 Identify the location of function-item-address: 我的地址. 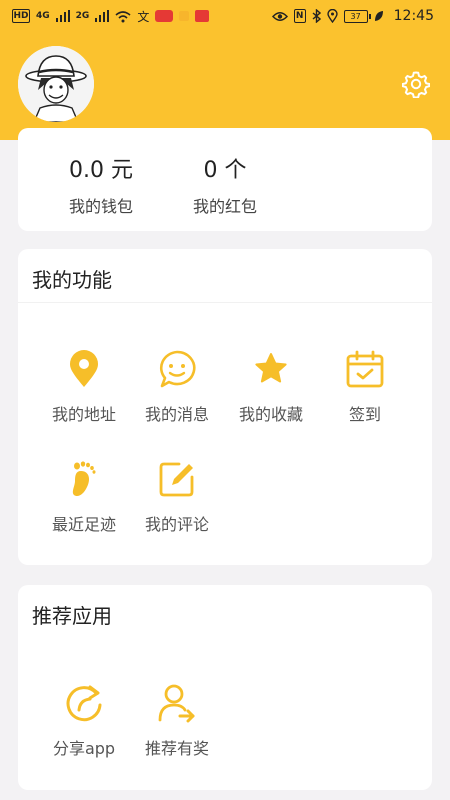
(84, 387).